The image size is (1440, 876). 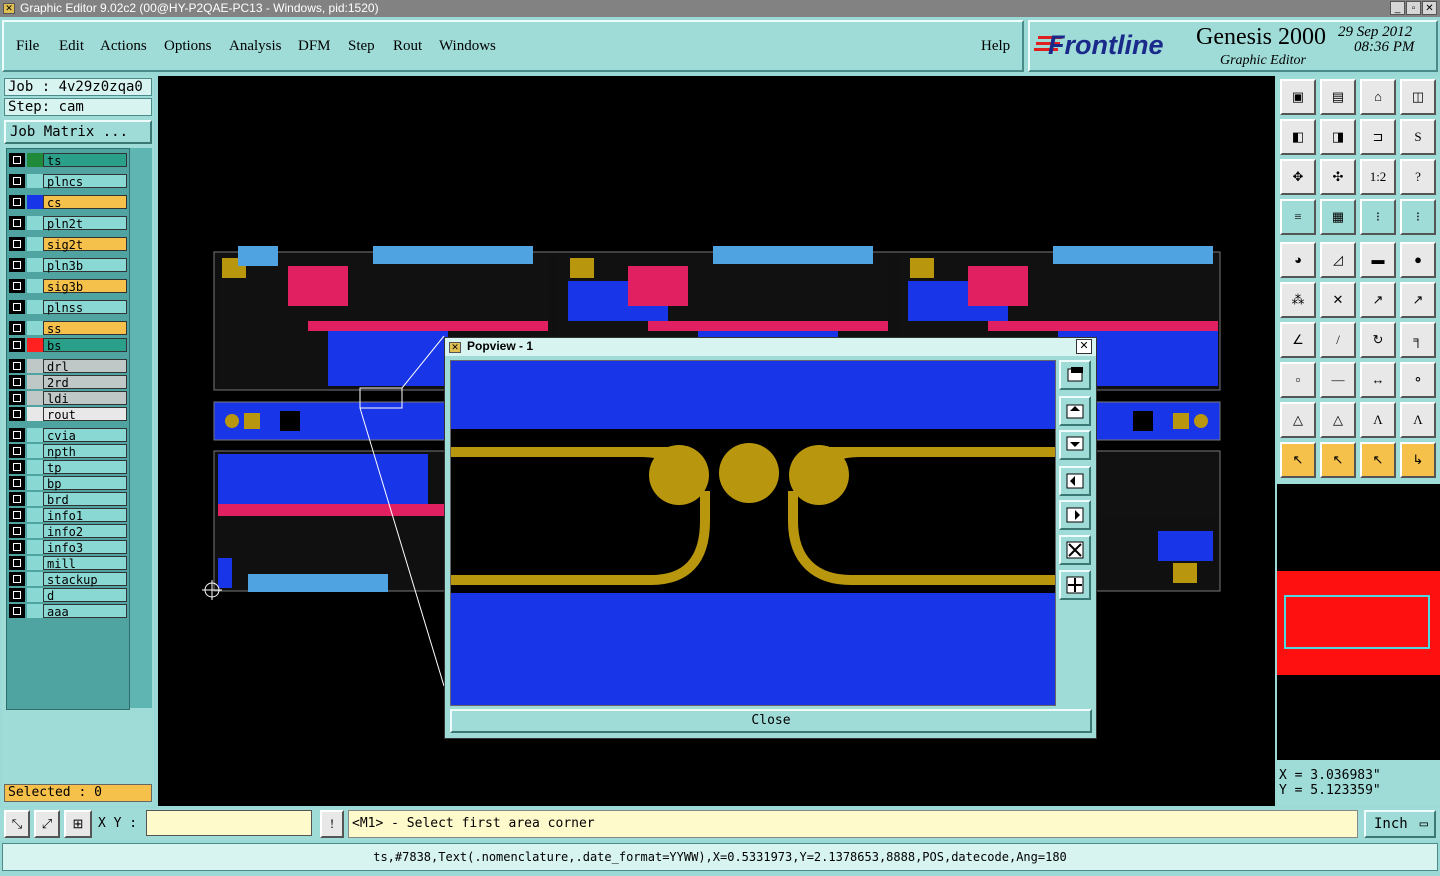 I want to click on cross-icon: ✕, so click(x=1338, y=300).